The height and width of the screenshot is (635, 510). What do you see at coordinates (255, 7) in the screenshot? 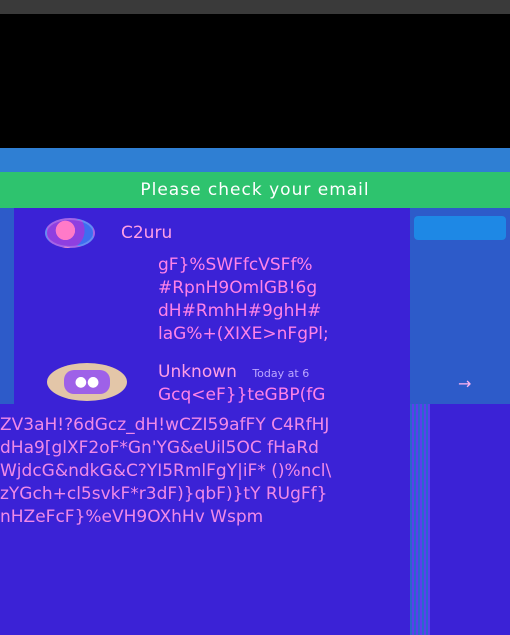
I see `title-bar` at bounding box center [255, 7].